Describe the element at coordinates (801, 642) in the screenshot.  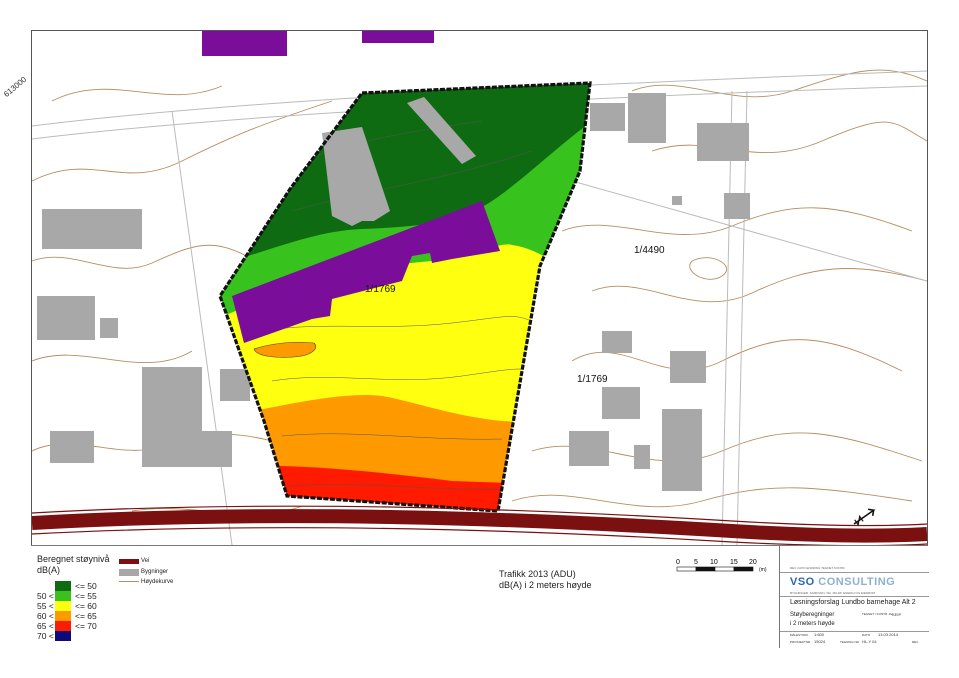
I see `project-no-label: PROSJEKTNR.` at that location.